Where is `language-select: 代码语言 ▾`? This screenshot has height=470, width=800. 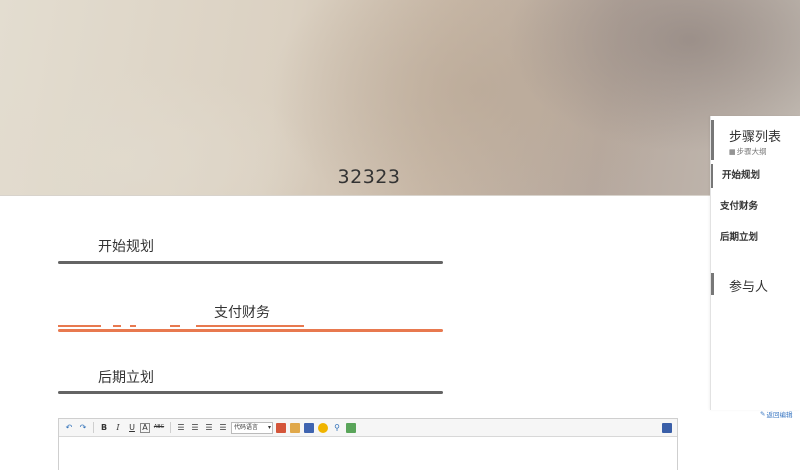
language-select: 代码语言 ▾ is located at coordinates (252, 427).